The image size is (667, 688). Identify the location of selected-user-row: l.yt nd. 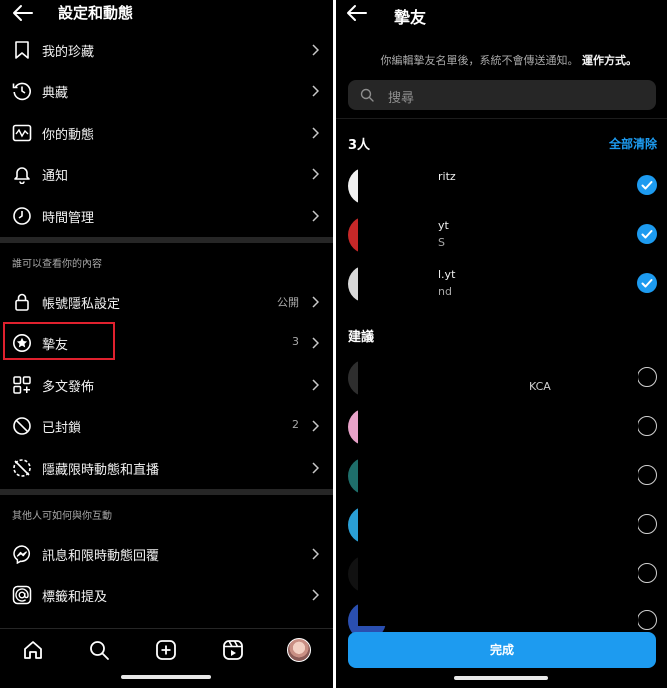
(501, 284).